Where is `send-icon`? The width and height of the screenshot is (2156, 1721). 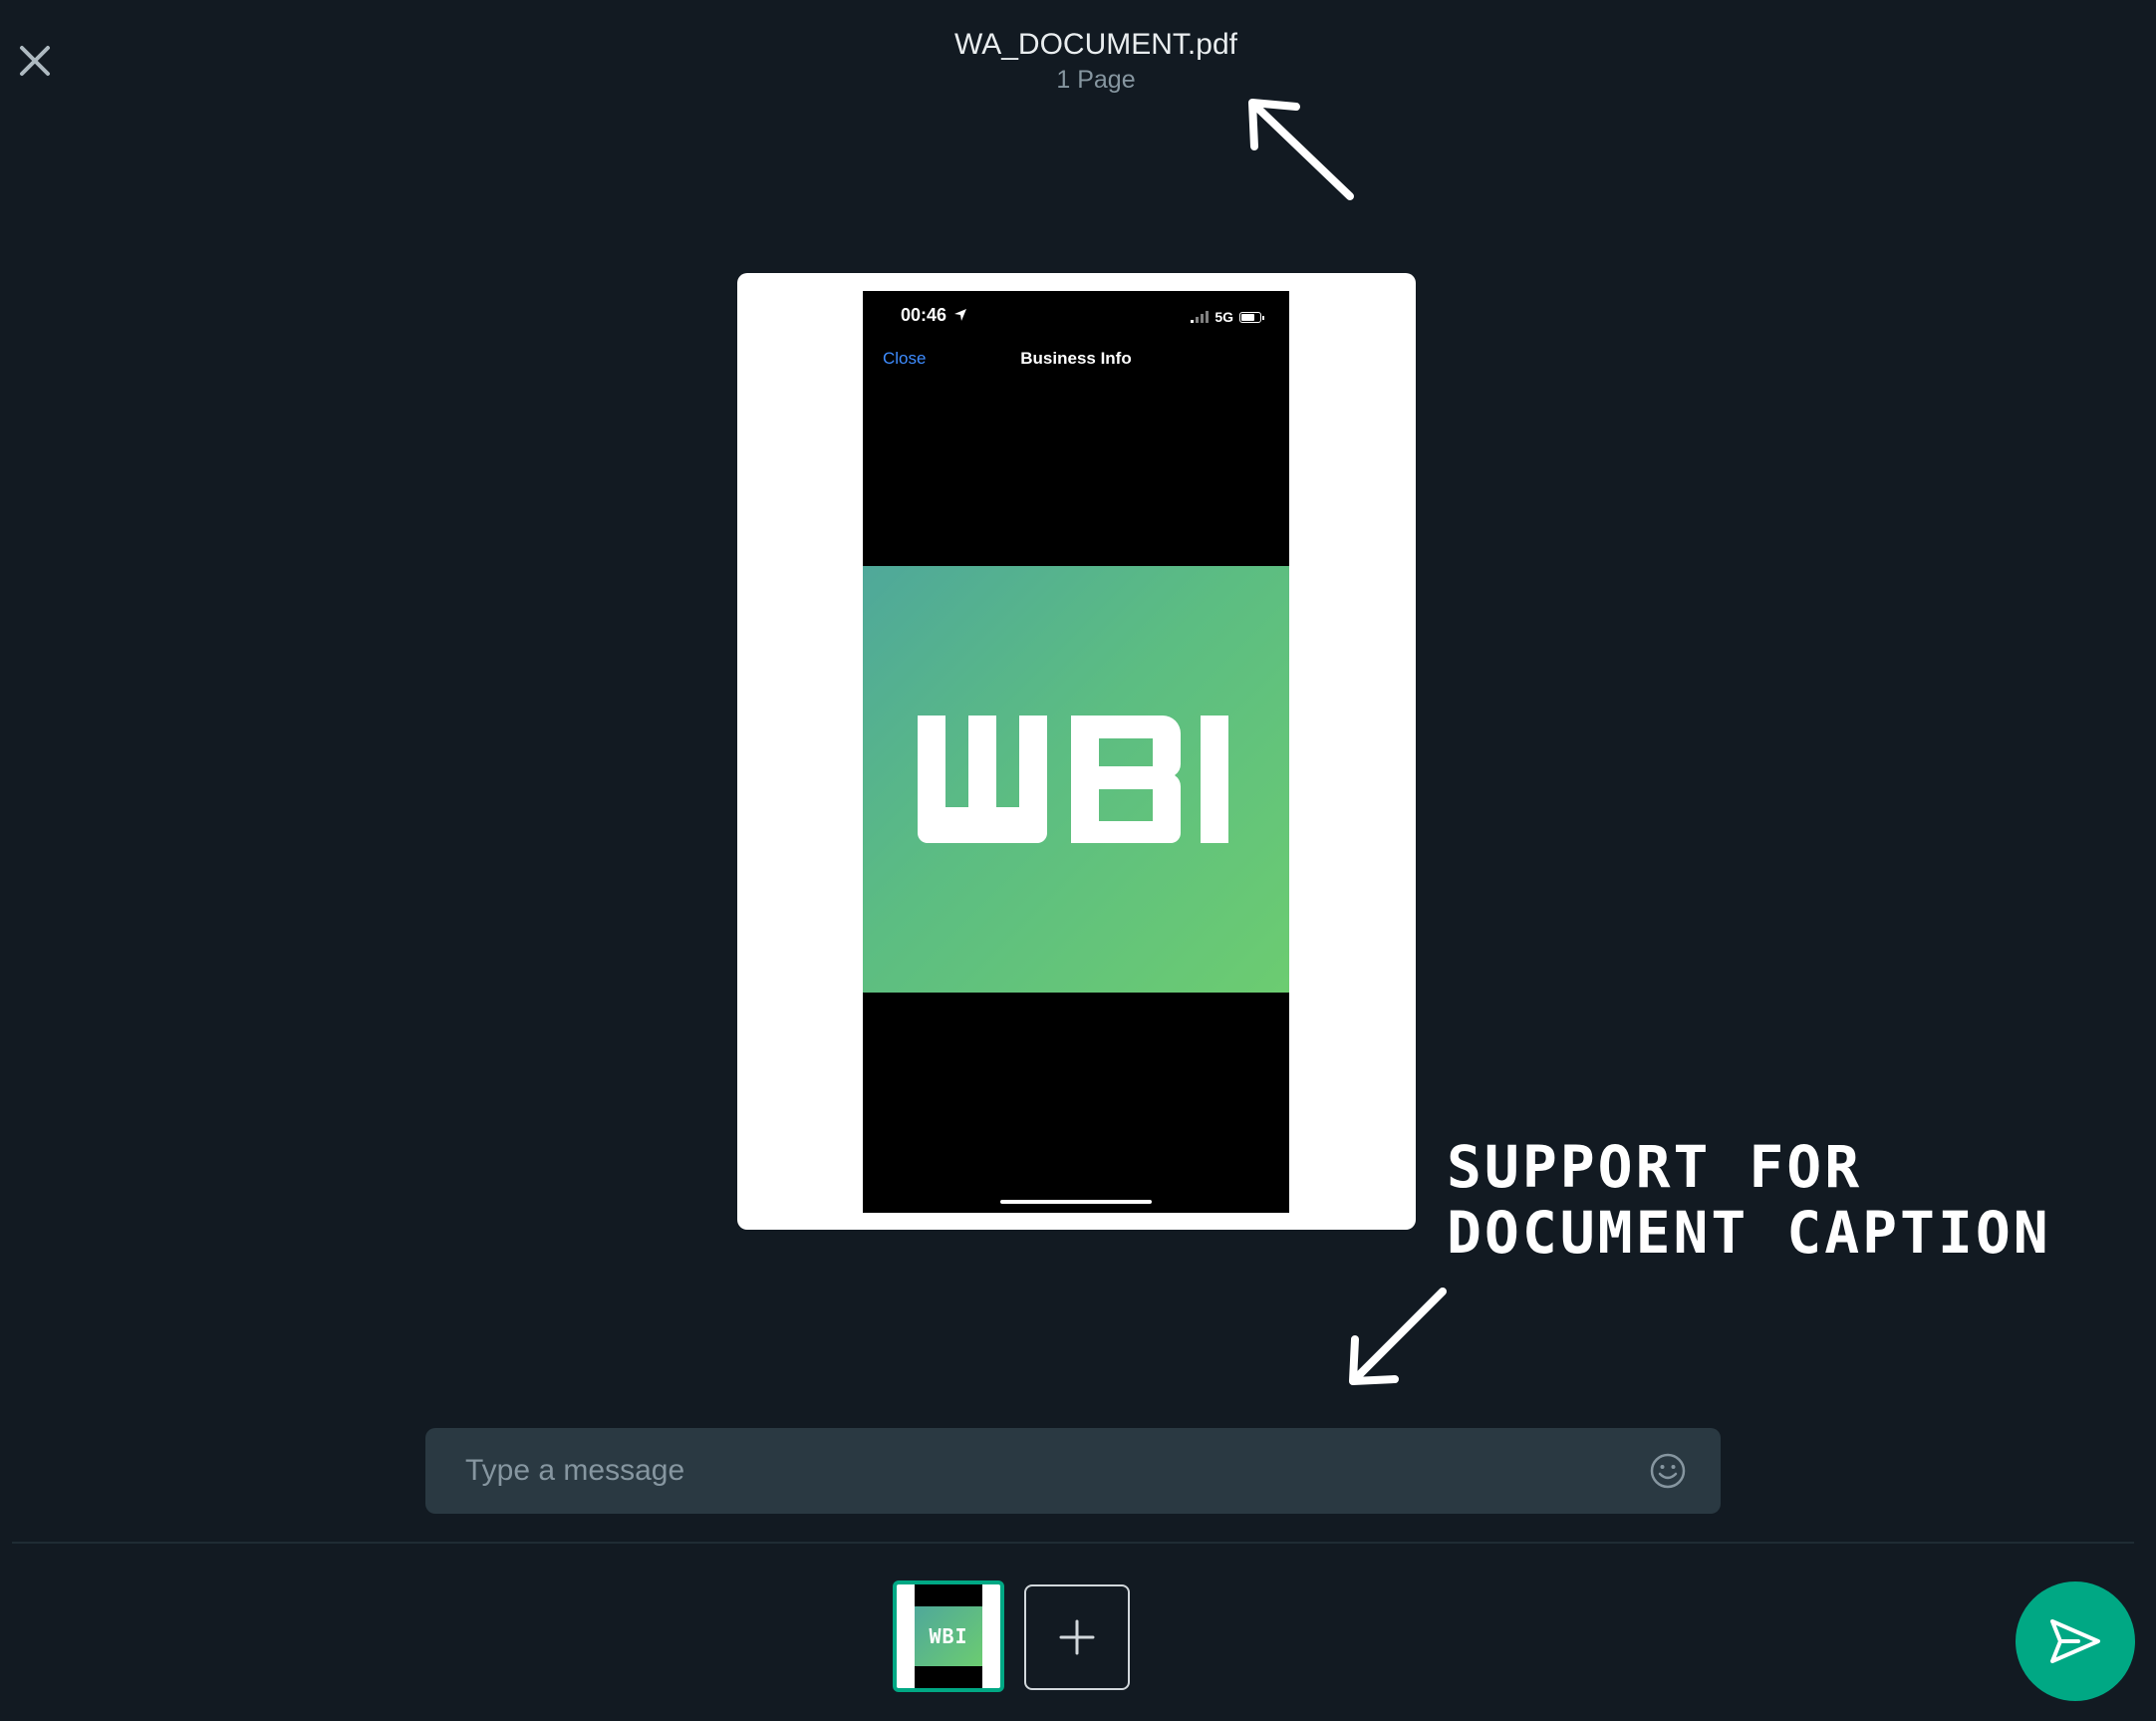 send-icon is located at coordinates (2075, 1641).